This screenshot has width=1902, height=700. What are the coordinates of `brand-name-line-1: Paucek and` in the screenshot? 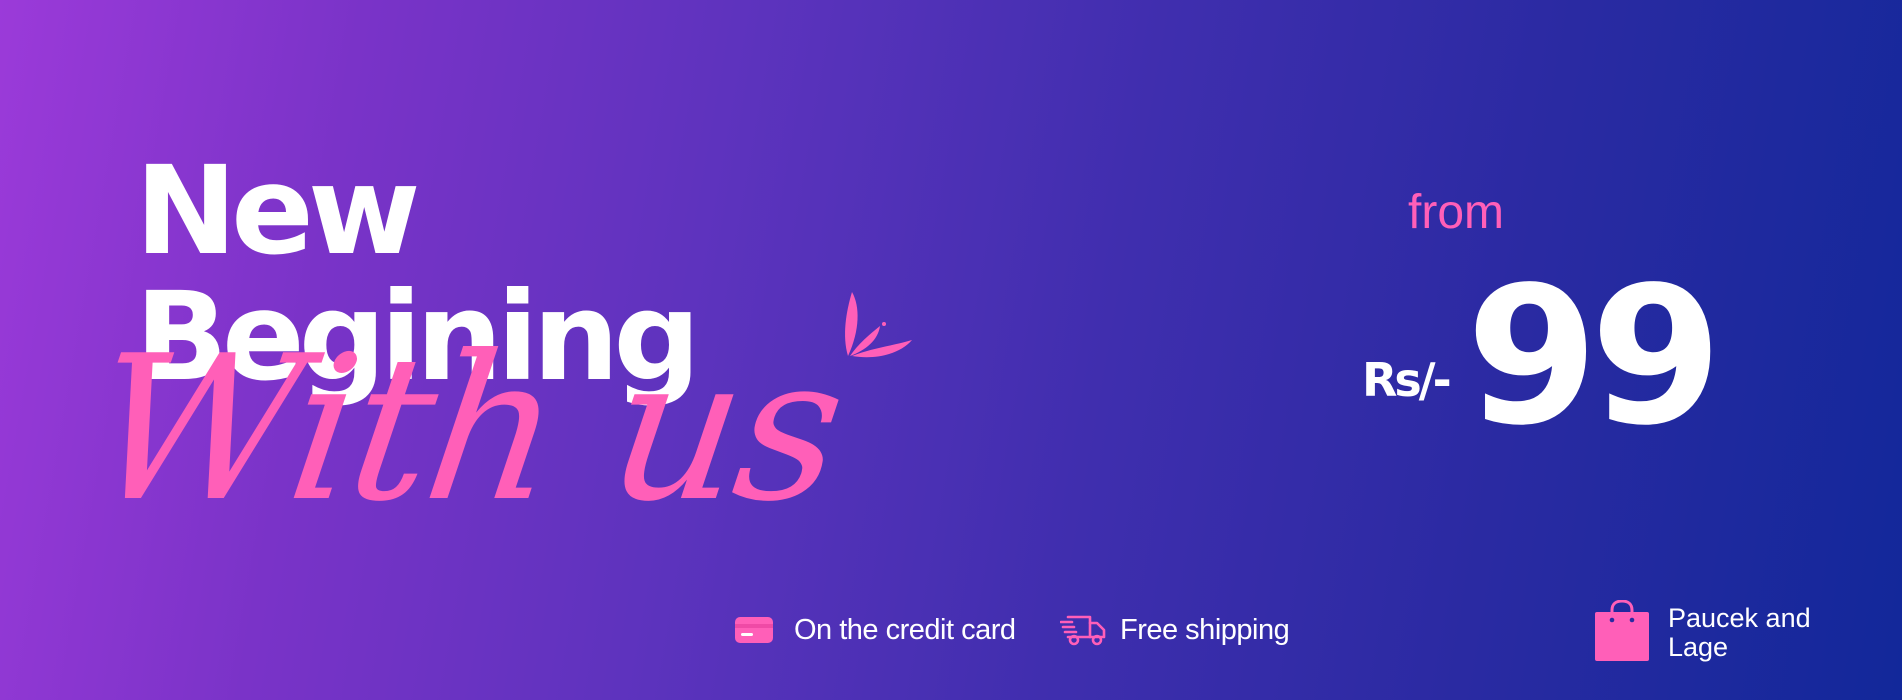 It's located at (1739, 618).